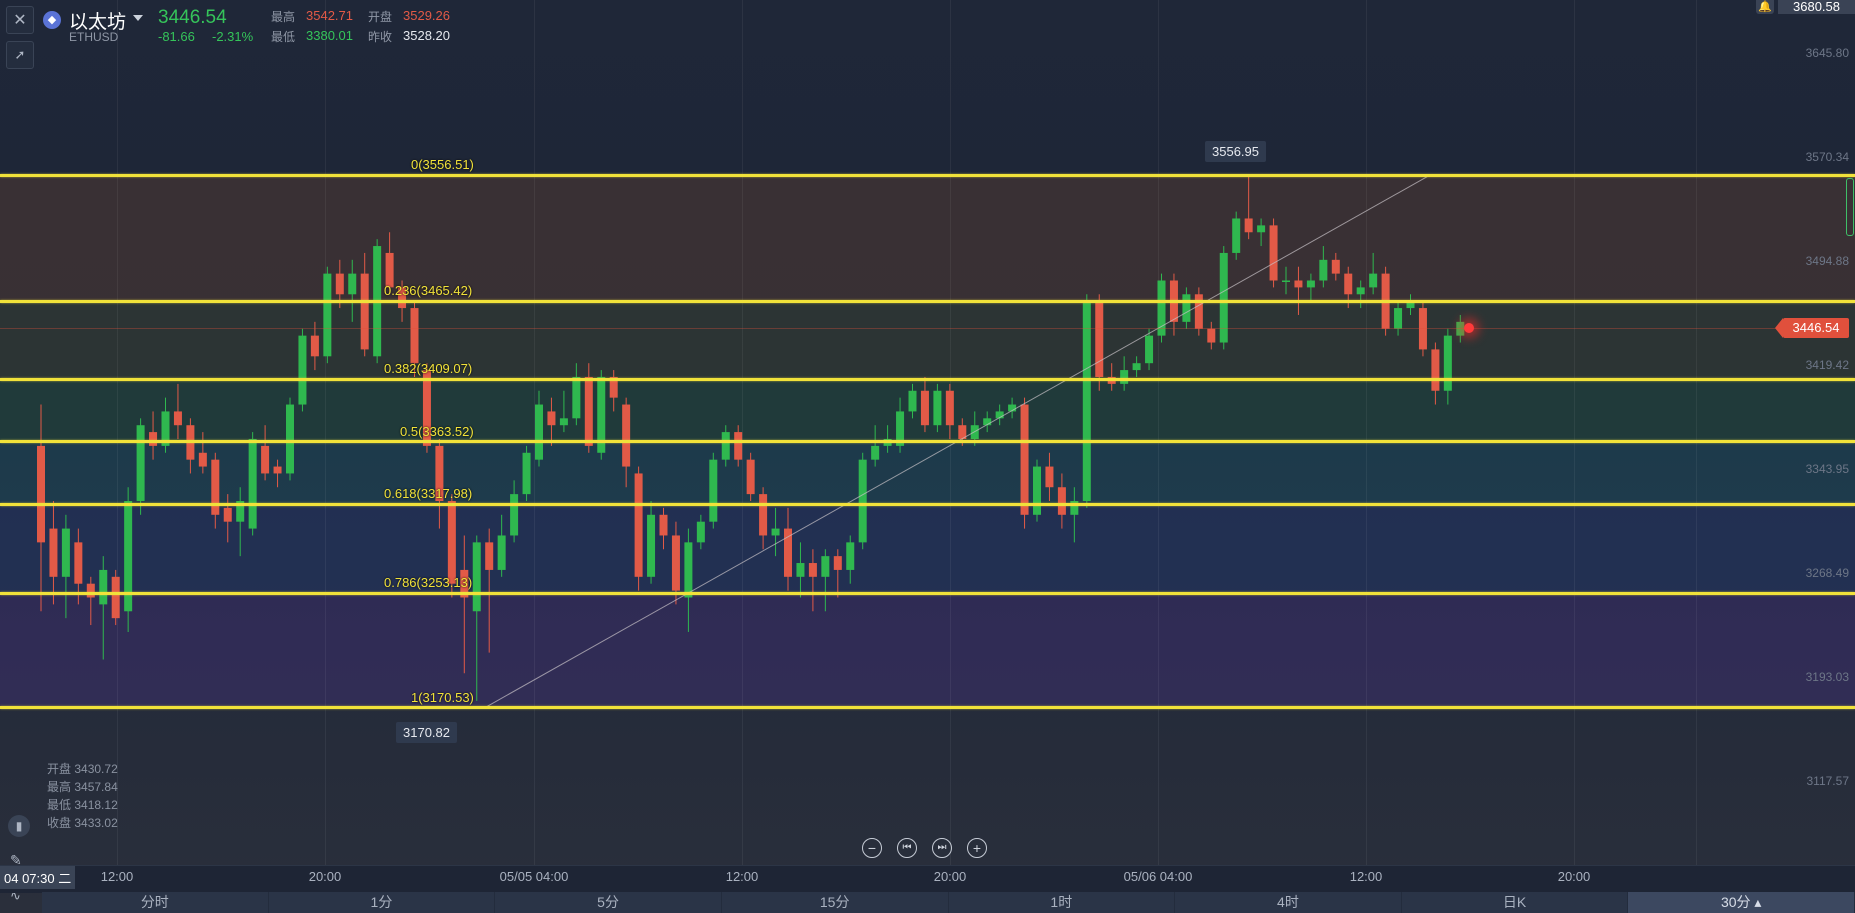  What do you see at coordinates (1288, 902) in the screenshot?
I see `tab-4h: 4时` at bounding box center [1288, 902].